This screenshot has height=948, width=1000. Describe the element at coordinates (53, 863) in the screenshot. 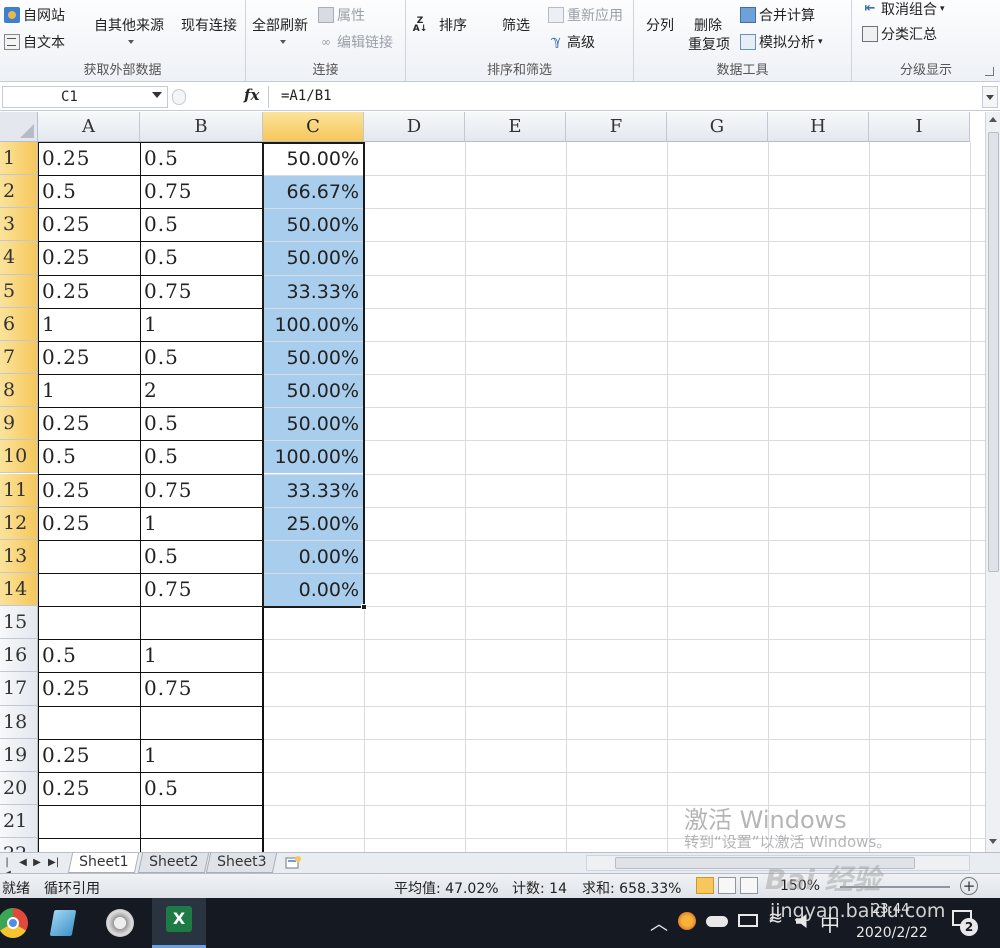

I see `last-sheet-icon: ▶|` at that location.